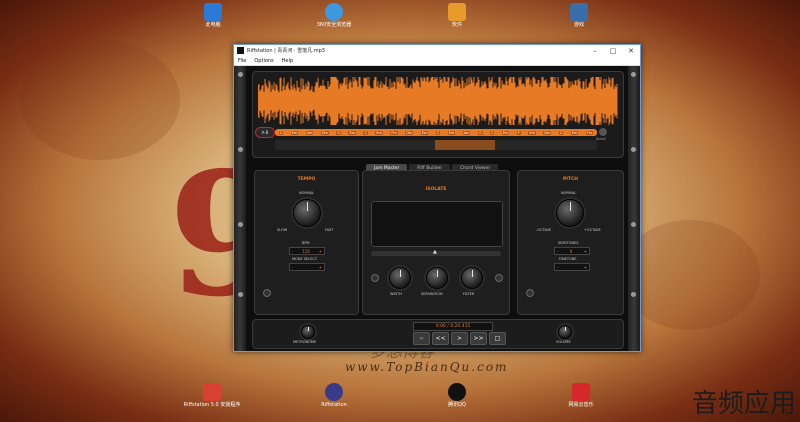 This screenshot has height=422, width=800. Describe the element at coordinates (437, 50) in the screenshot. I see `title-bar: Riffstation | 青青河 · 雪落凡.mp3 – □ ✕` at that location.